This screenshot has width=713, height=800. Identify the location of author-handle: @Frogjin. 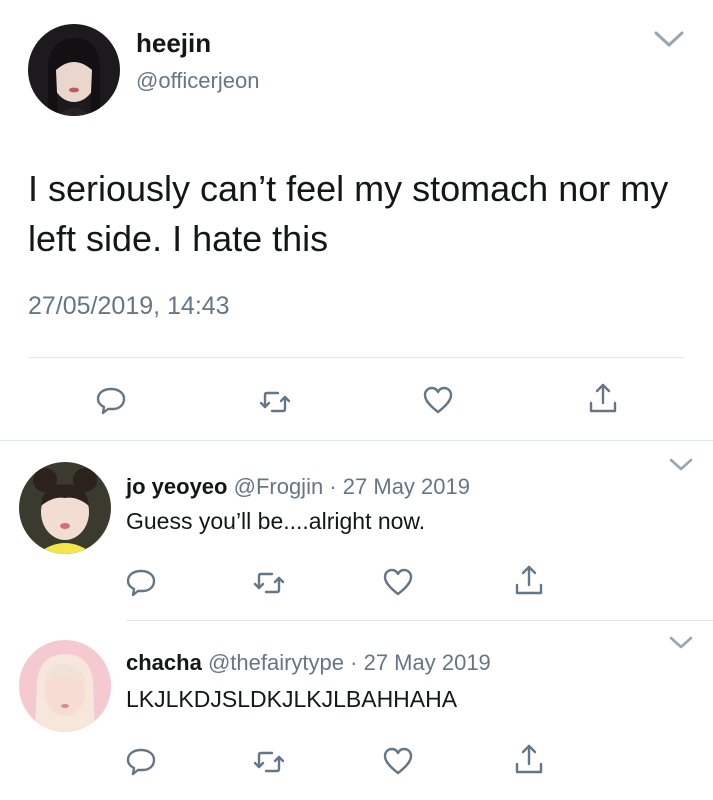
(279, 486).